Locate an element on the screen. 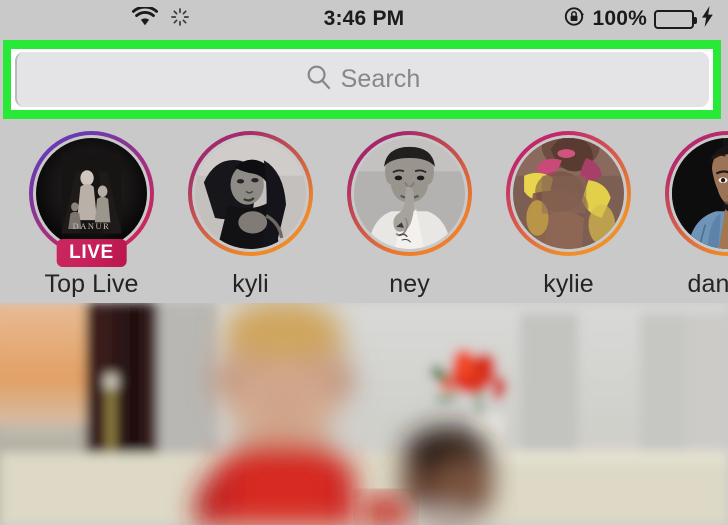 The width and height of the screenshot is (728, 525). search-input: Search is located at coordinates (362, 79).